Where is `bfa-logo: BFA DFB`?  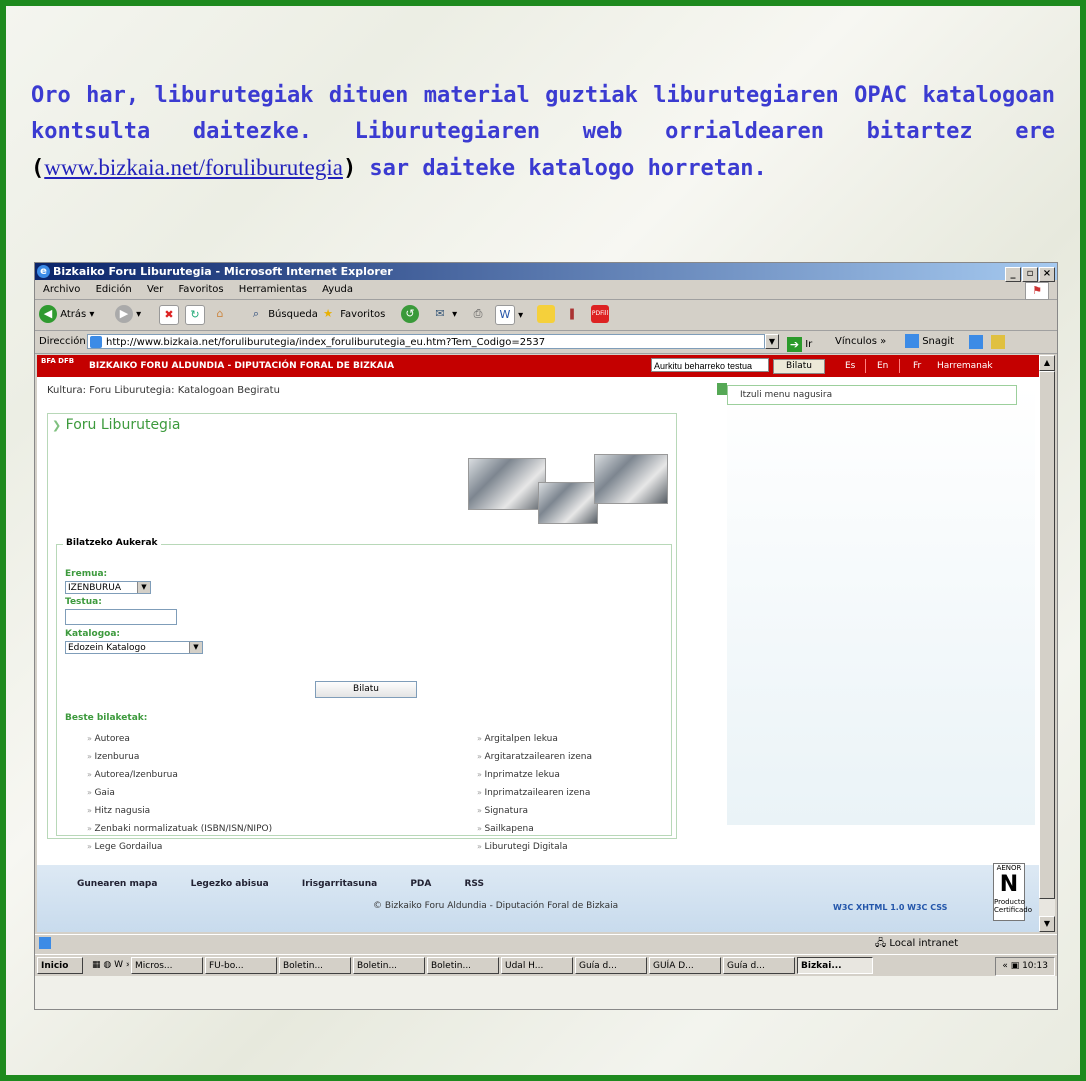 bfa-logo: BFA DFB is located at coordinates (58, 366).